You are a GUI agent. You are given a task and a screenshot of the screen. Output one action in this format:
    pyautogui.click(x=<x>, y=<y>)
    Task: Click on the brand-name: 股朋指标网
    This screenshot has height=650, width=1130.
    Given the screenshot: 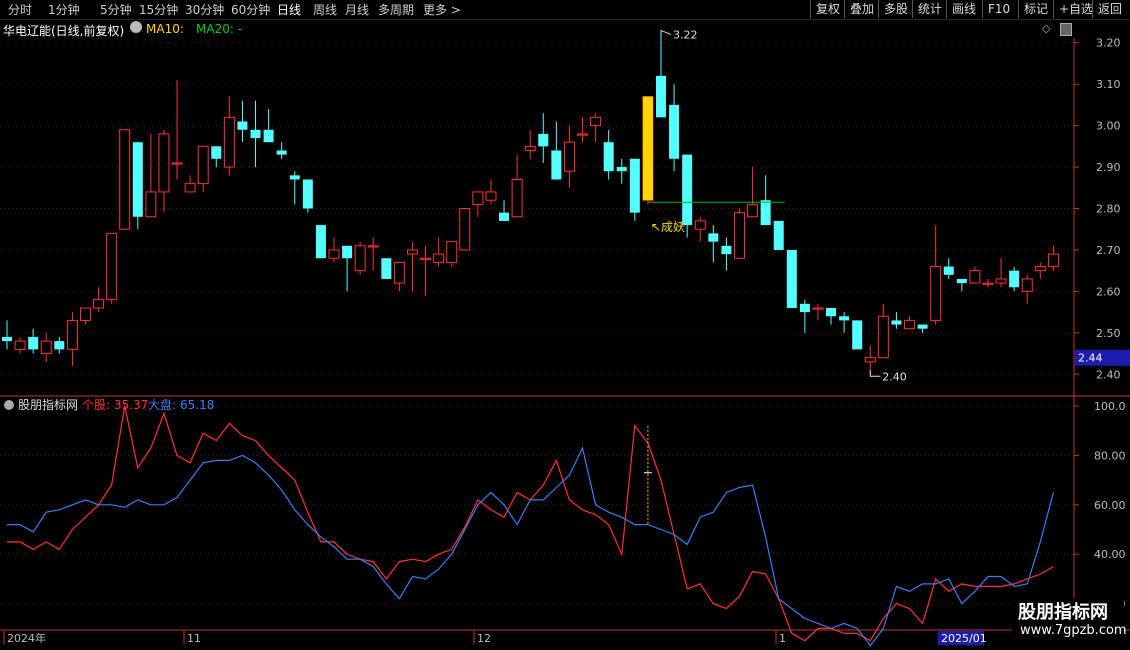 What is the action you would take?
    pyautogui.click(x=1063, y=612)
    